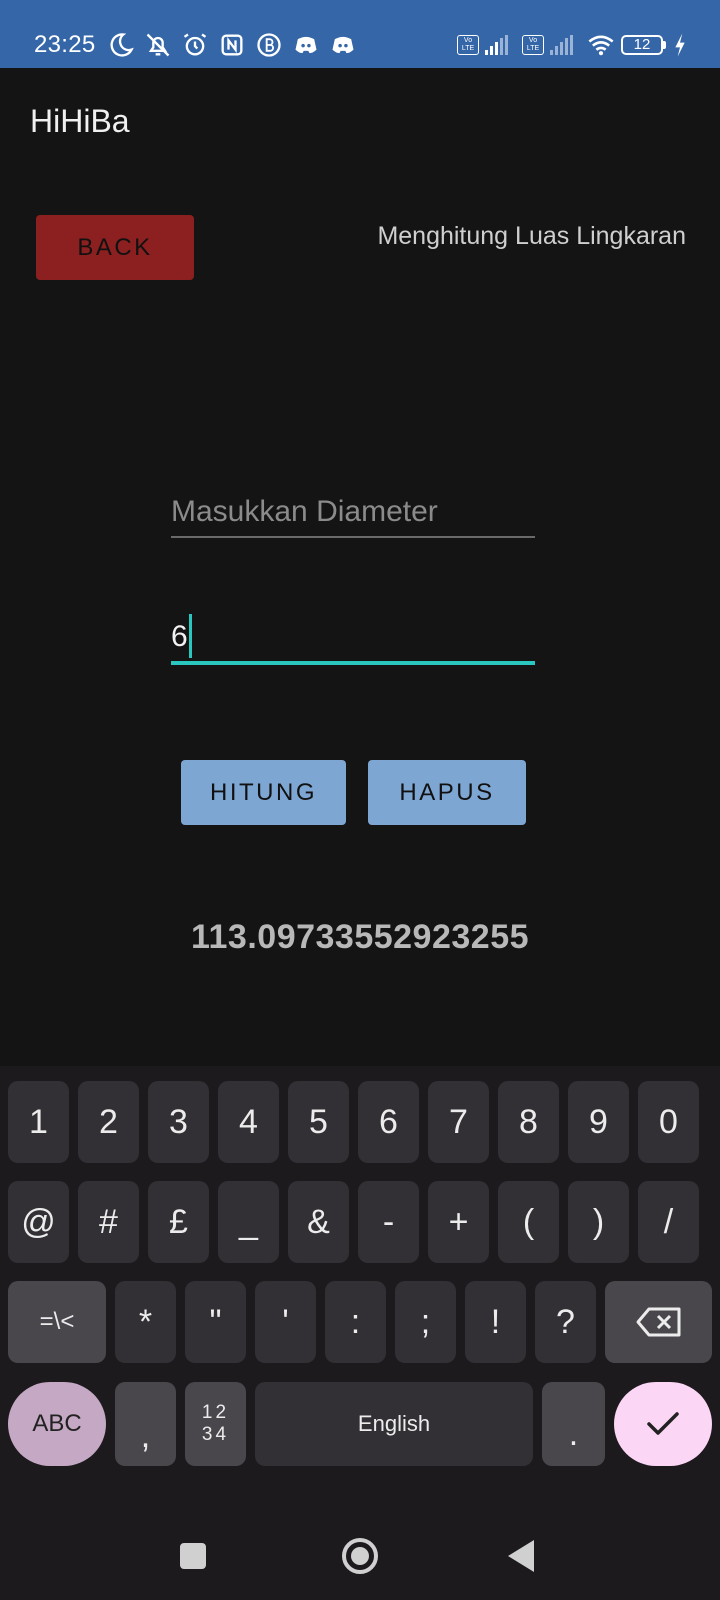  What do you see at coordinates (355, 1322) in the screenshot?
I see `key-colon: :` at bounding box center [355, 1322].